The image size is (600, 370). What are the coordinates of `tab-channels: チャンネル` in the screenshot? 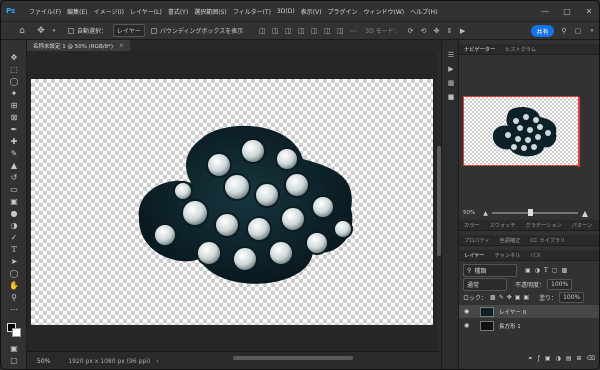 It's located at (508, 255).